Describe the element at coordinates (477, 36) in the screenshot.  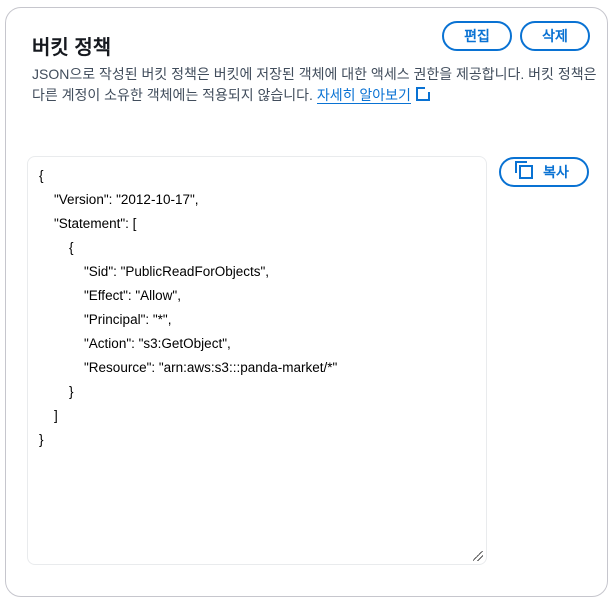
I see `edit-button: 편집` at that location.